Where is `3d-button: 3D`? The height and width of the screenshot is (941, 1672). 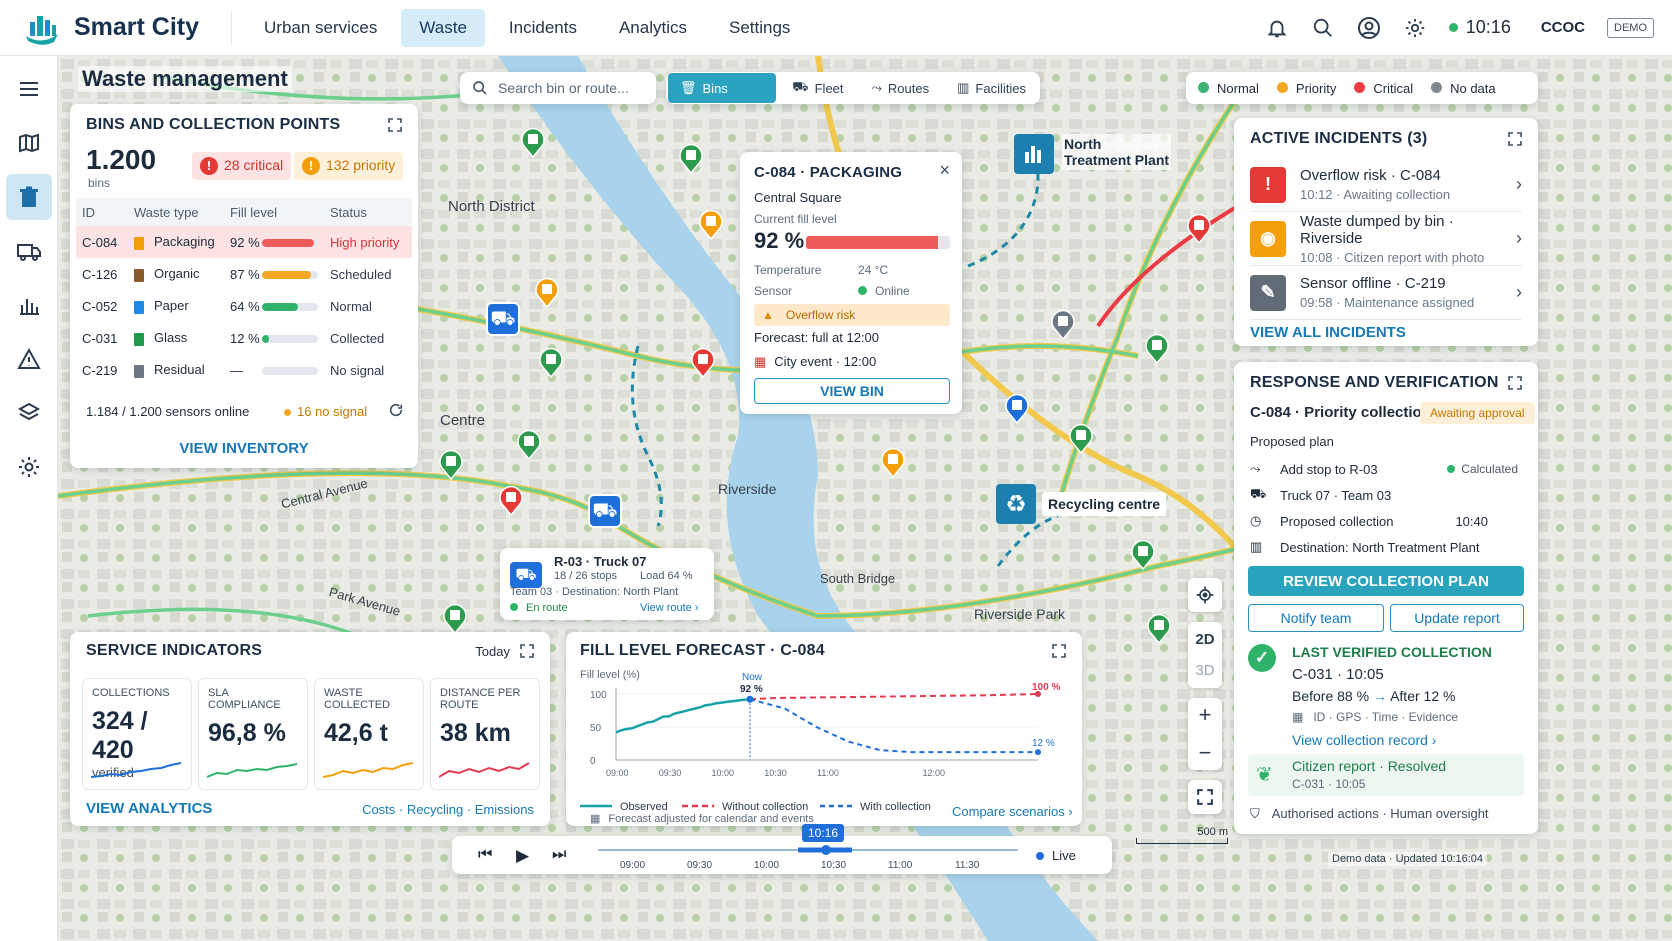 3d-button: 3D is located at coordinates (1204, 670).